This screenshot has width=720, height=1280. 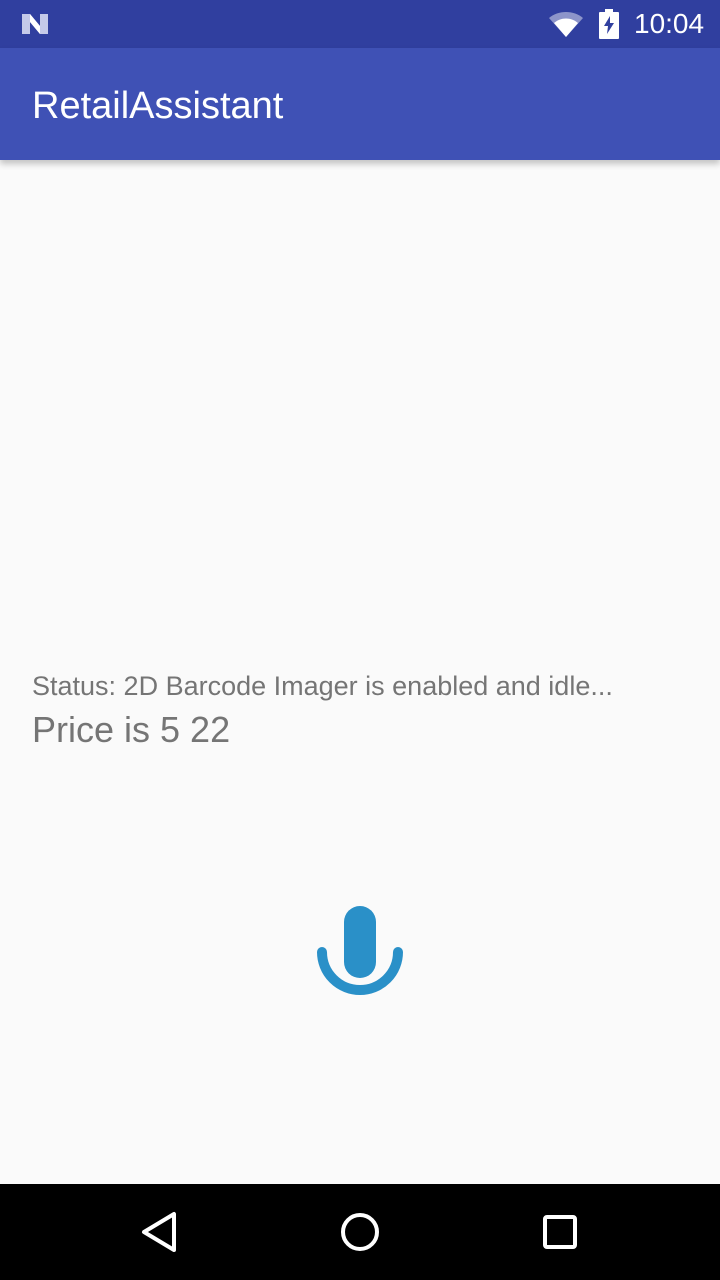 I want to click on price-text: Price is 5 22, so click(x=131, y=729).